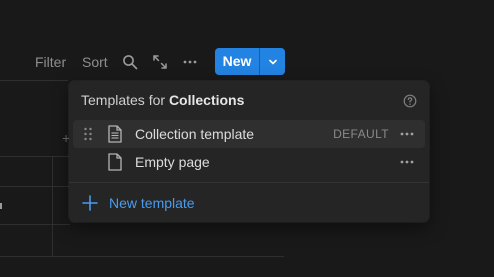 The height and width of the screenshot is (277, 494). Describe the element at coordinates (95, 62) in the screenshot. I see `sort-button: Sort` at that location.